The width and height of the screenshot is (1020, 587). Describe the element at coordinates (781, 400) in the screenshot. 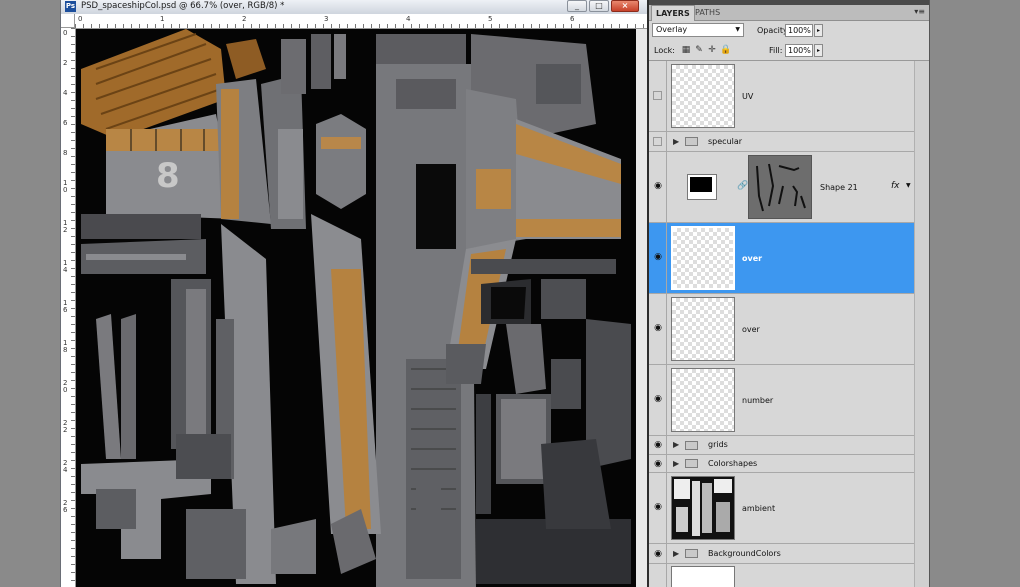

I see `layer-row-number: ◉ number` at that location.